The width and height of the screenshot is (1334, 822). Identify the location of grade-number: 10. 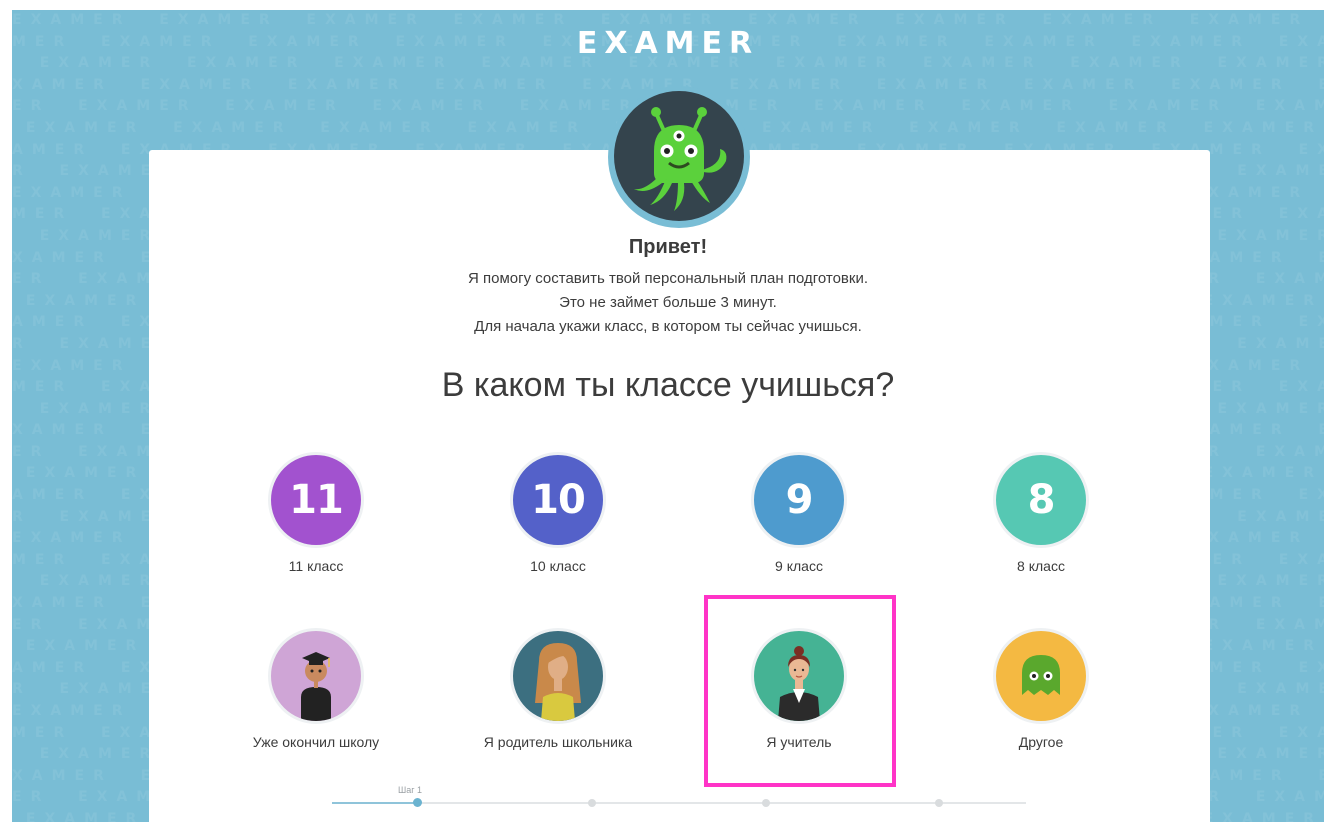
(558, 500).